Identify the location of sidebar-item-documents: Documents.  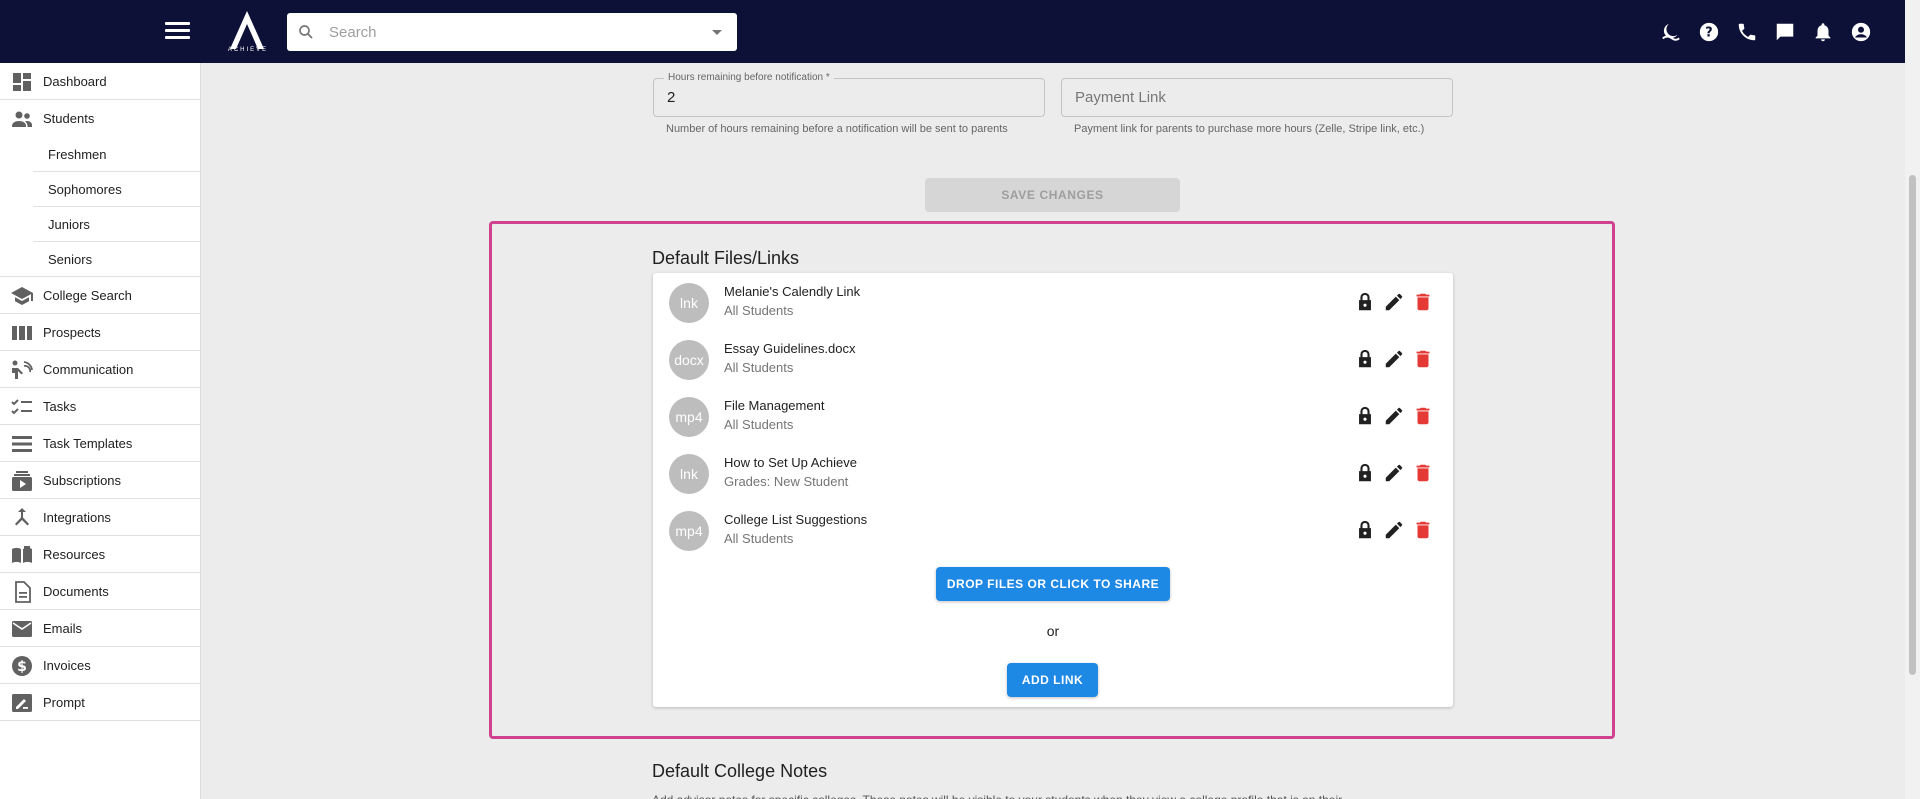
(100, 591).